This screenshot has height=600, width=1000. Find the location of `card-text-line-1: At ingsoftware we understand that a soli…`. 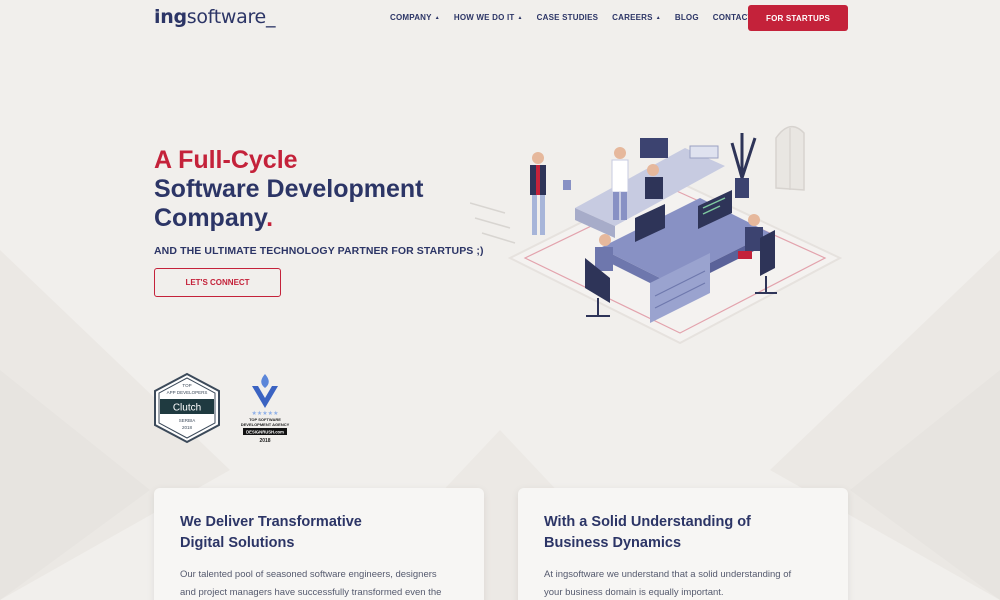

card-text-line-1: At ingsoftware we understand that a soli… is located at coordinates (668, 574).